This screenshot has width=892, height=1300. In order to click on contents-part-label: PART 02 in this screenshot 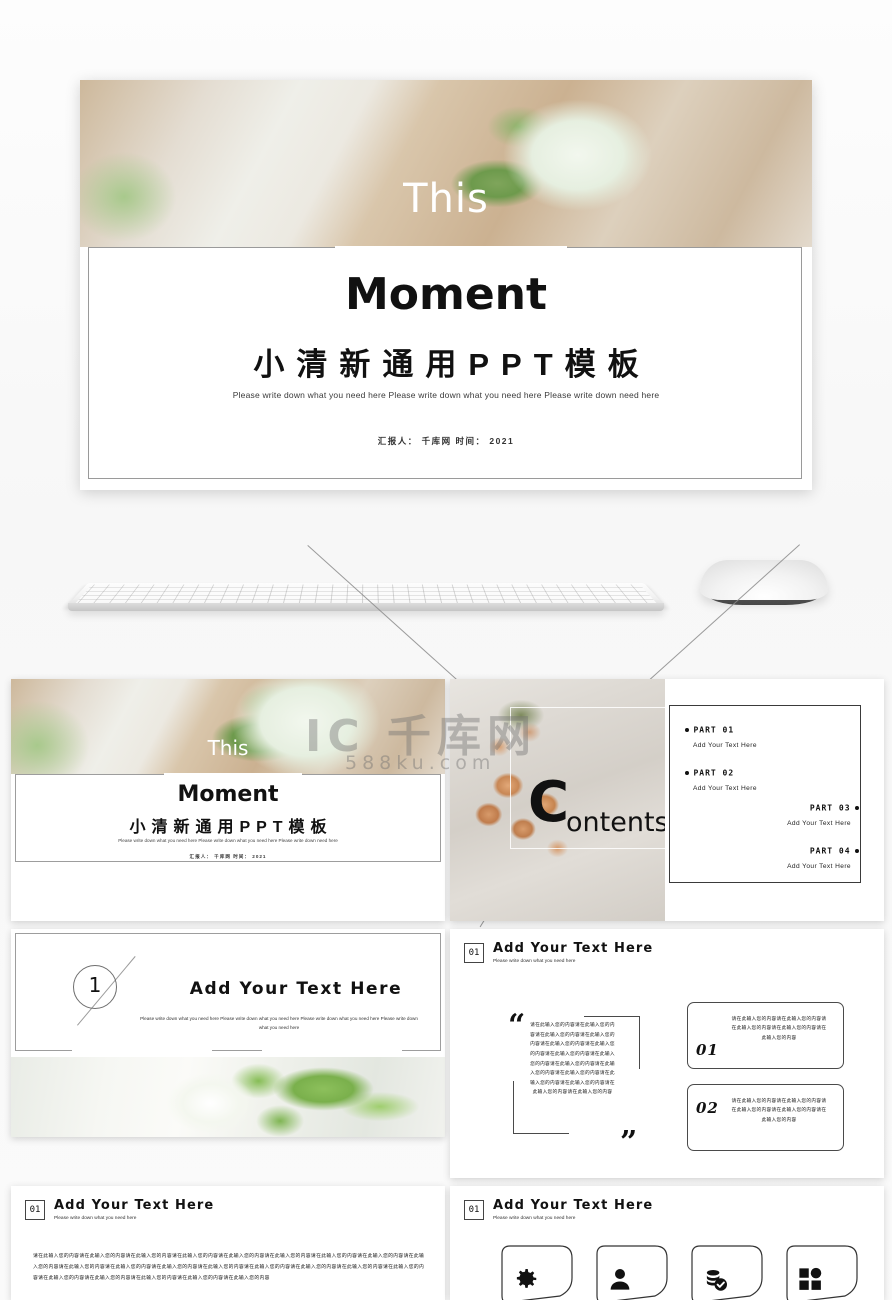, I will do `click(714, 773)`.